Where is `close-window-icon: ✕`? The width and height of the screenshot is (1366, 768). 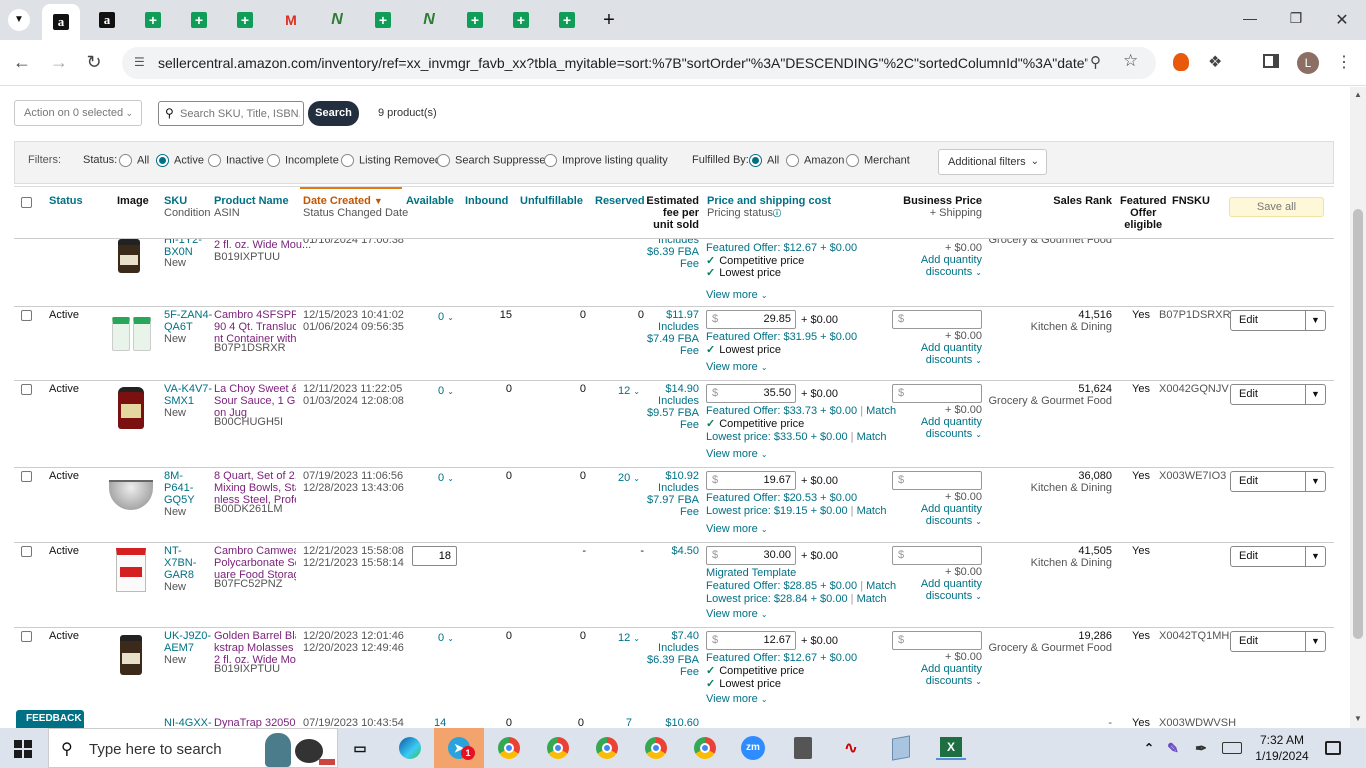
close-window-icon: ✕ is located at coordinates (1342, 20).